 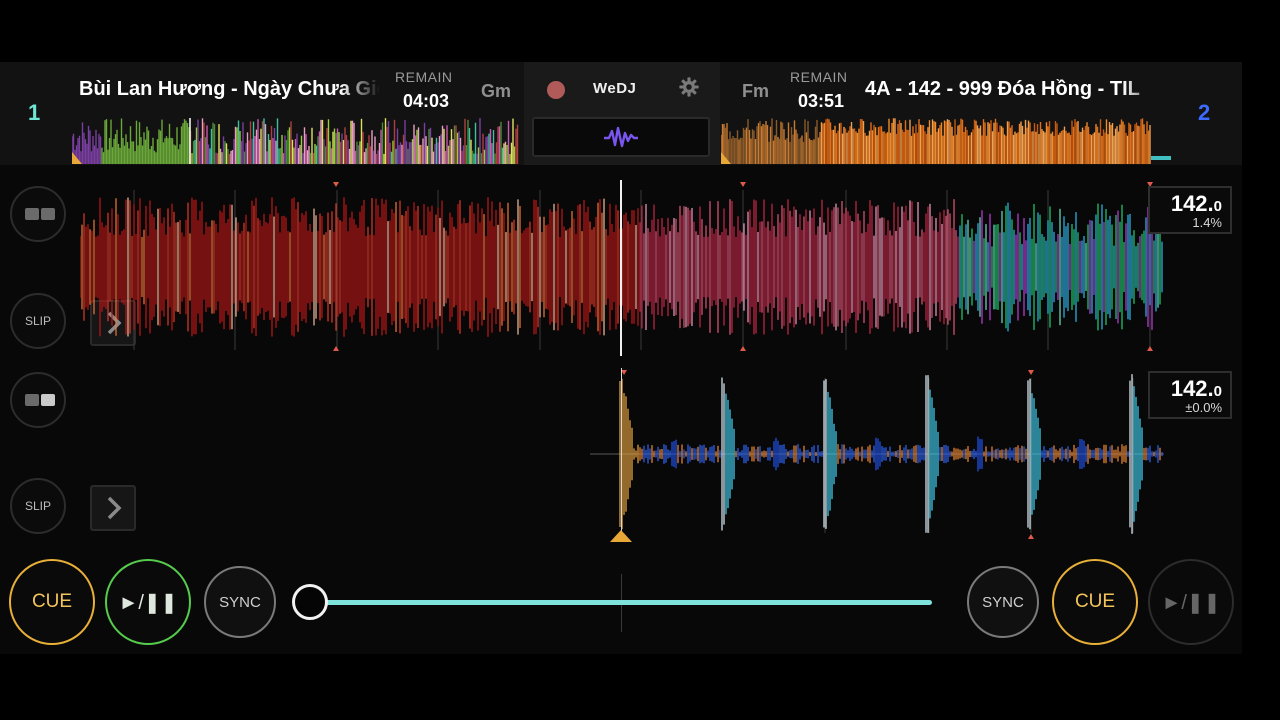 I want to click on waveform-mode-button, so click(x=621, y=137).